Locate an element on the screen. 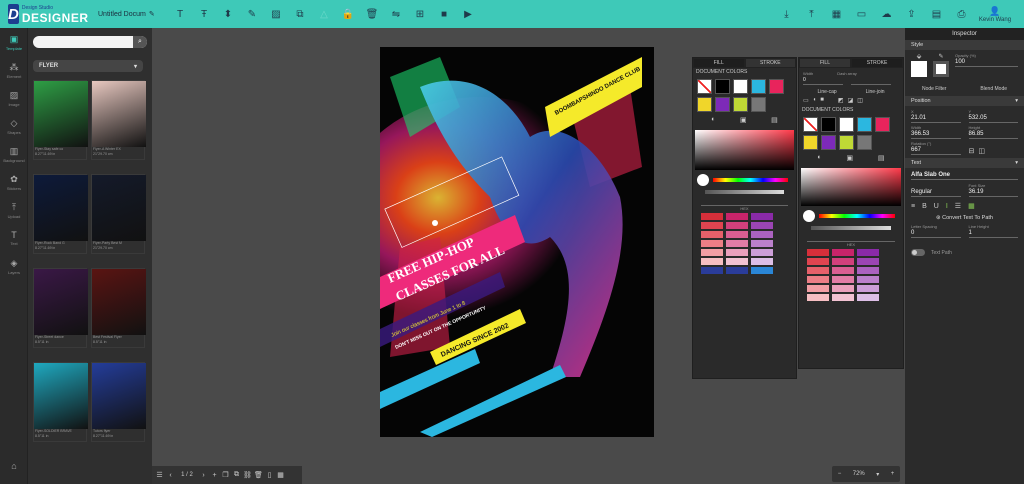 Image resolution: width=1024 pixels, height=484 pixels. template-thumbnail: Flyer-A Winter EX 21"29.70 cm is located at coordinates (118, 120).